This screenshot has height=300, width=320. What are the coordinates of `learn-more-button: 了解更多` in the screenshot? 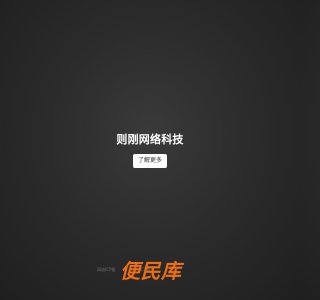 It's located at (149, 161).